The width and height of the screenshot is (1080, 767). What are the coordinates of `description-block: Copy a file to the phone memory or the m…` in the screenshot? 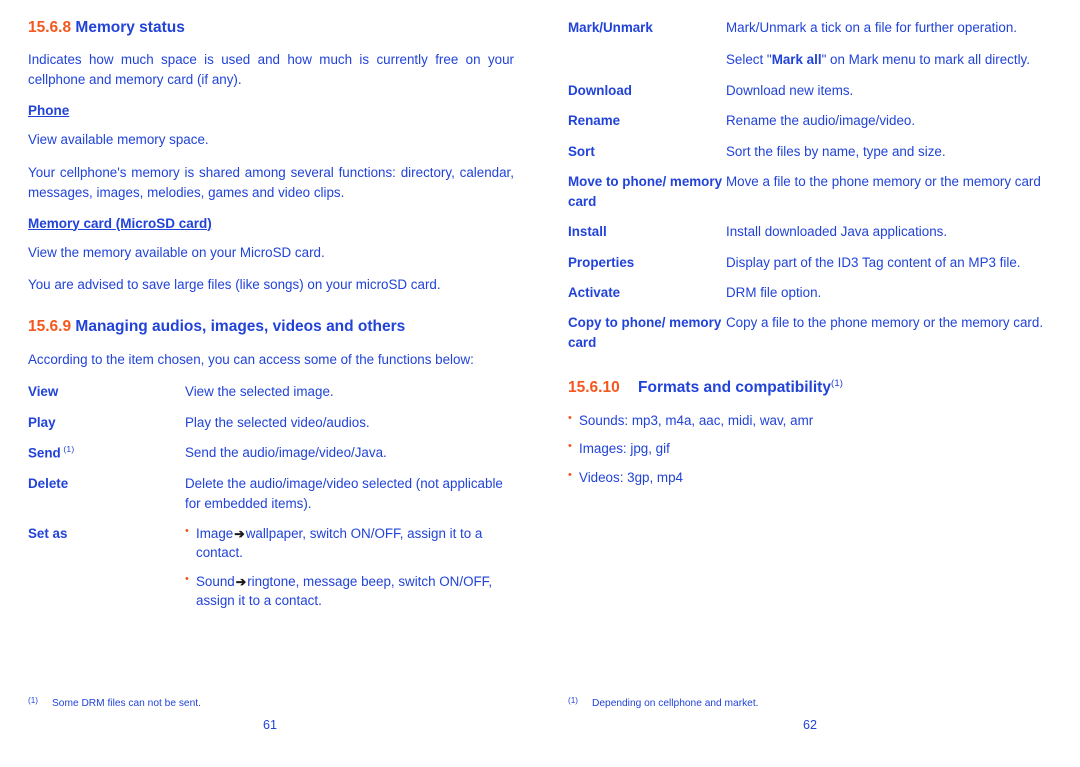 It's located at (885, 323).